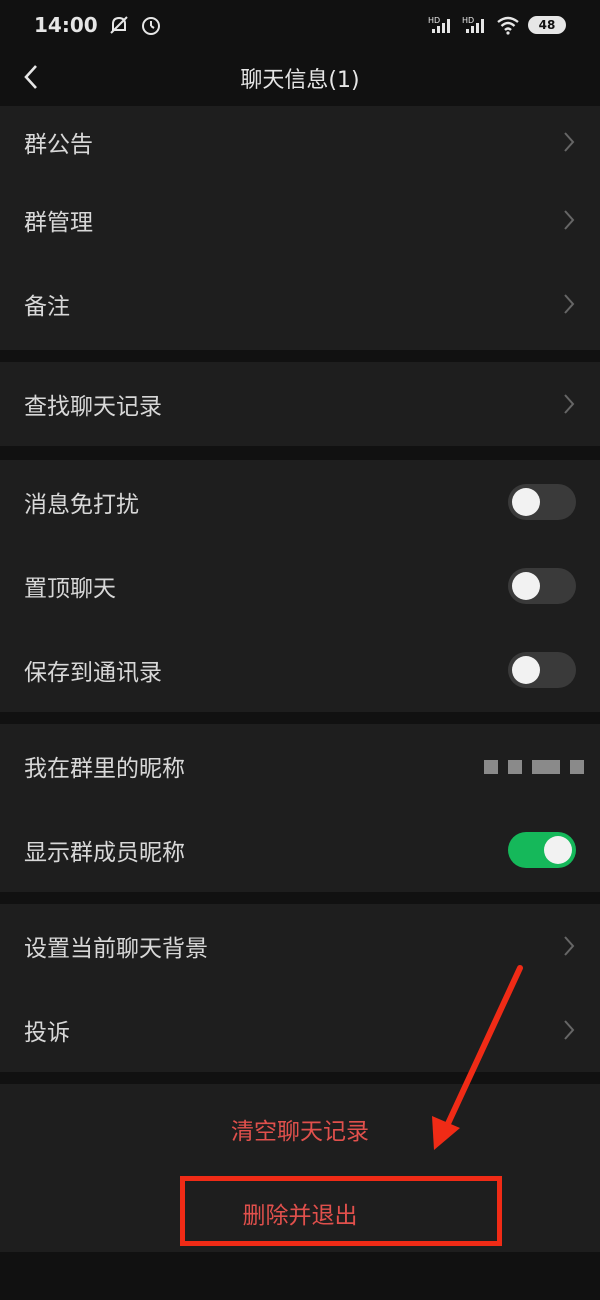  I want to click on group-misc: 设置当前聊天背景 投诉, so click(300, 988).